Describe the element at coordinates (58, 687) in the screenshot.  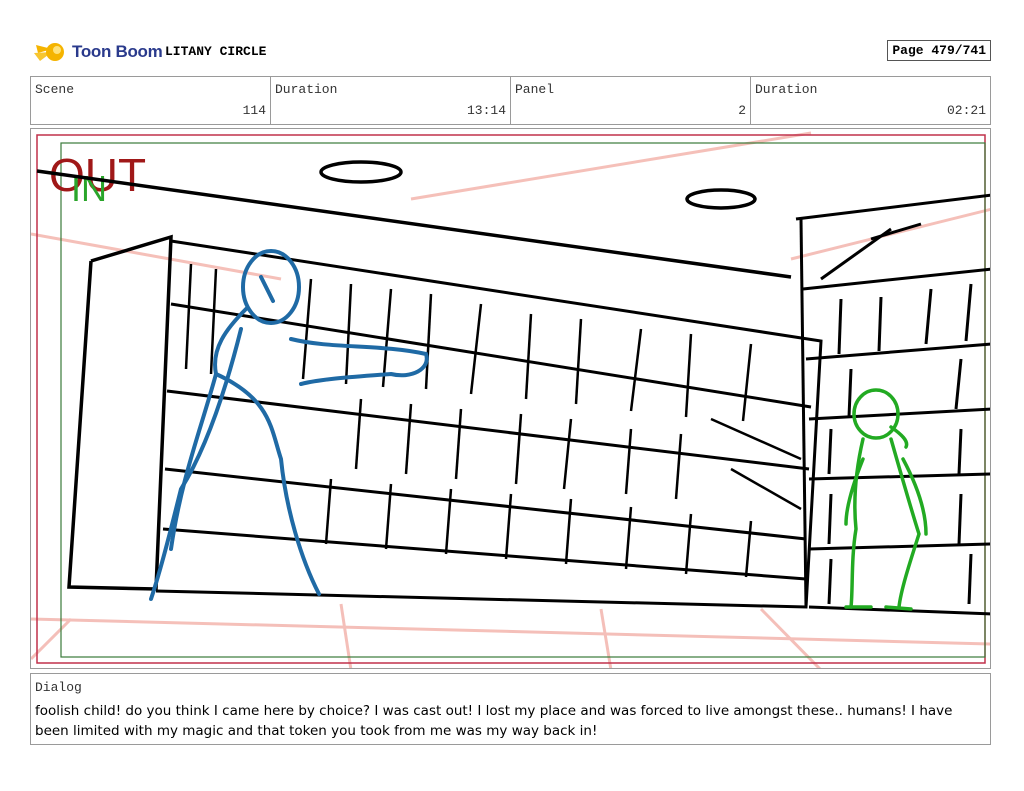
I see `dialog-label: Dialog` at that location.